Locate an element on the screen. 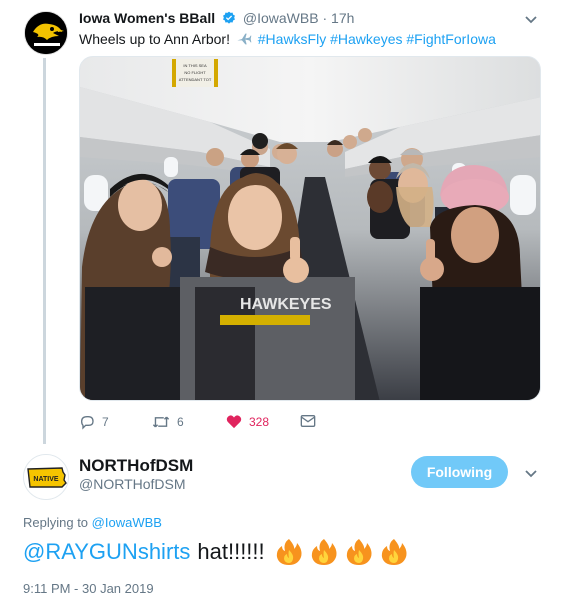 Image resolution: width=562 pixels, height=600 pixels. thread-connector-line is located at coordinates (44, 251).